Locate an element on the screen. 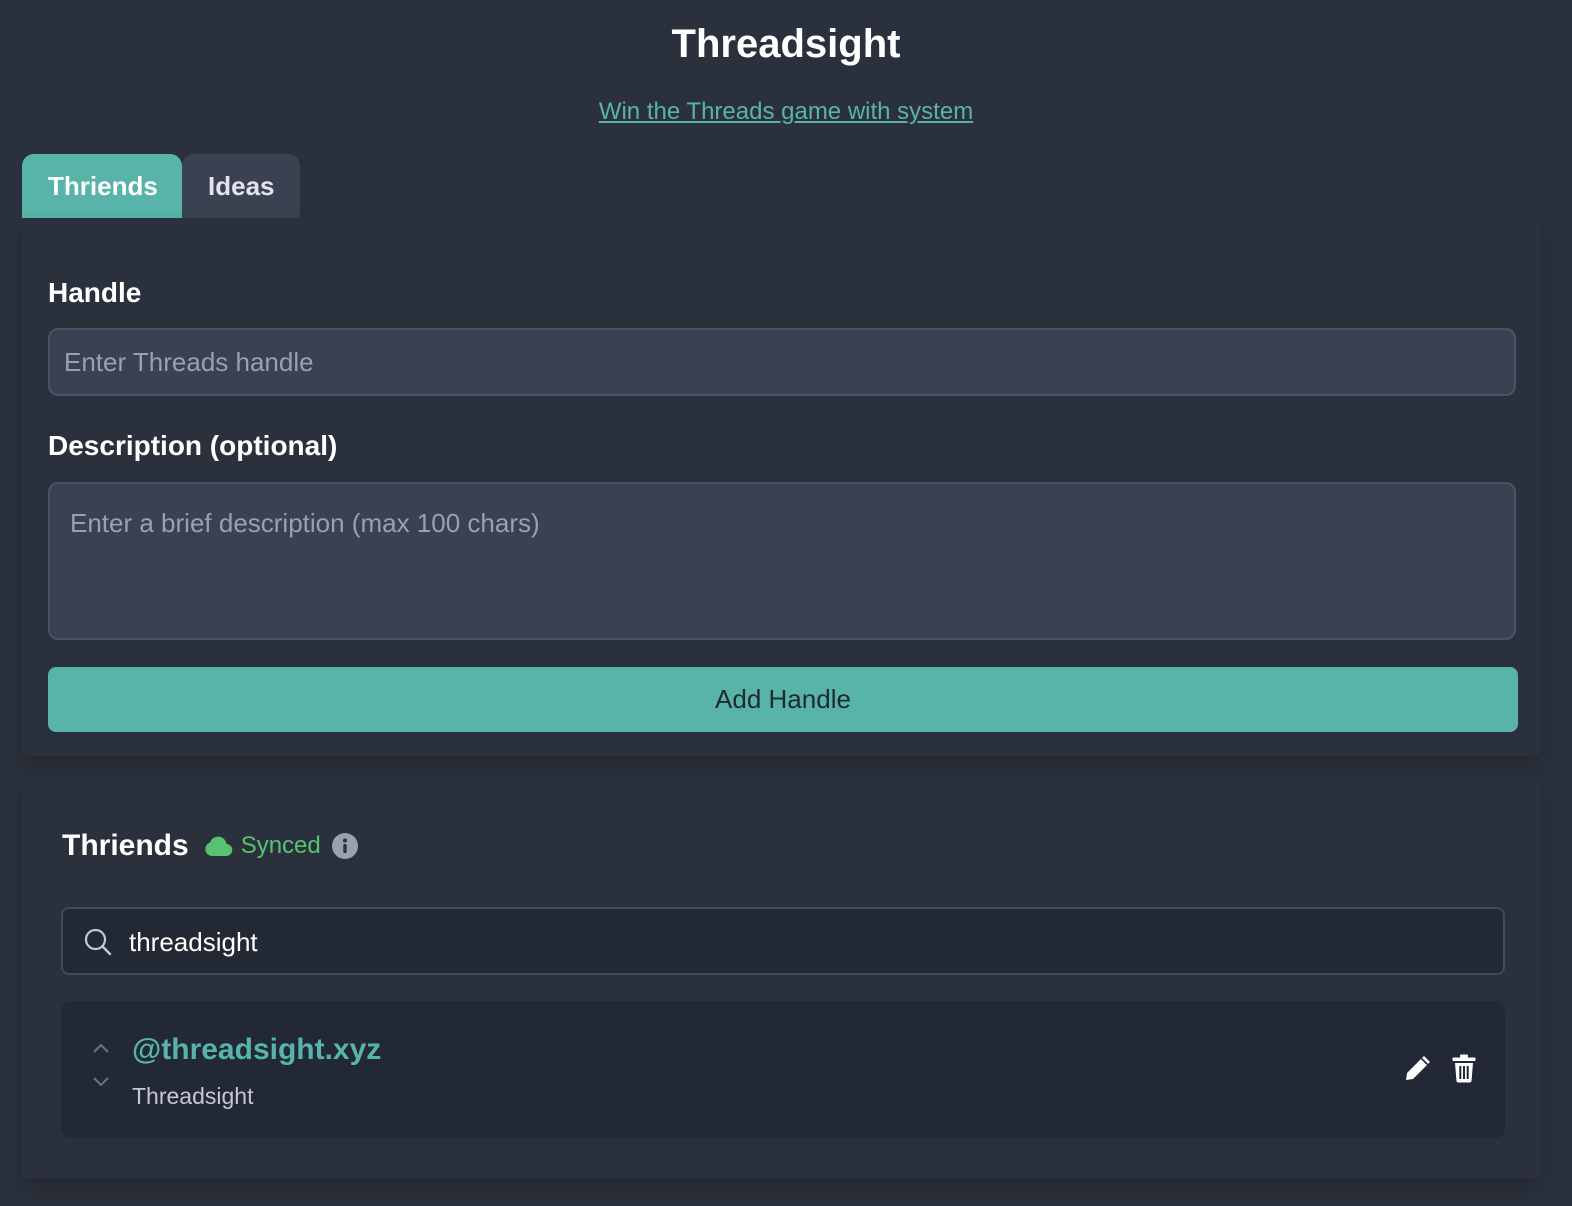  tab-bar: Thriends Ideas is located at coordinates (161, 186).